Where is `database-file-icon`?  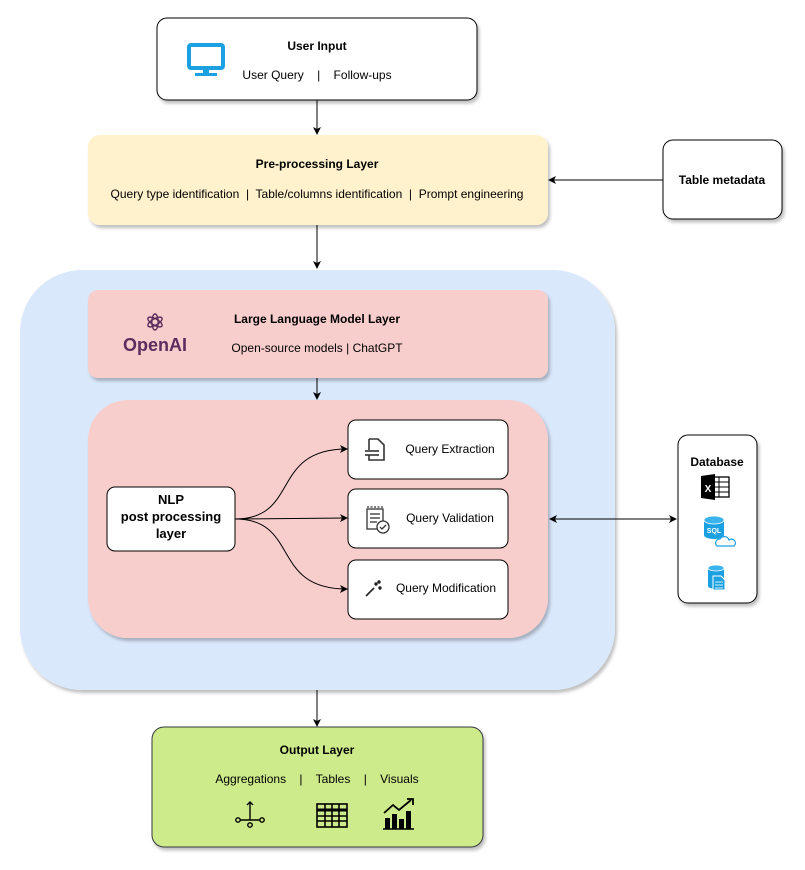 database-file-icon is located at coordinates (716, 577).